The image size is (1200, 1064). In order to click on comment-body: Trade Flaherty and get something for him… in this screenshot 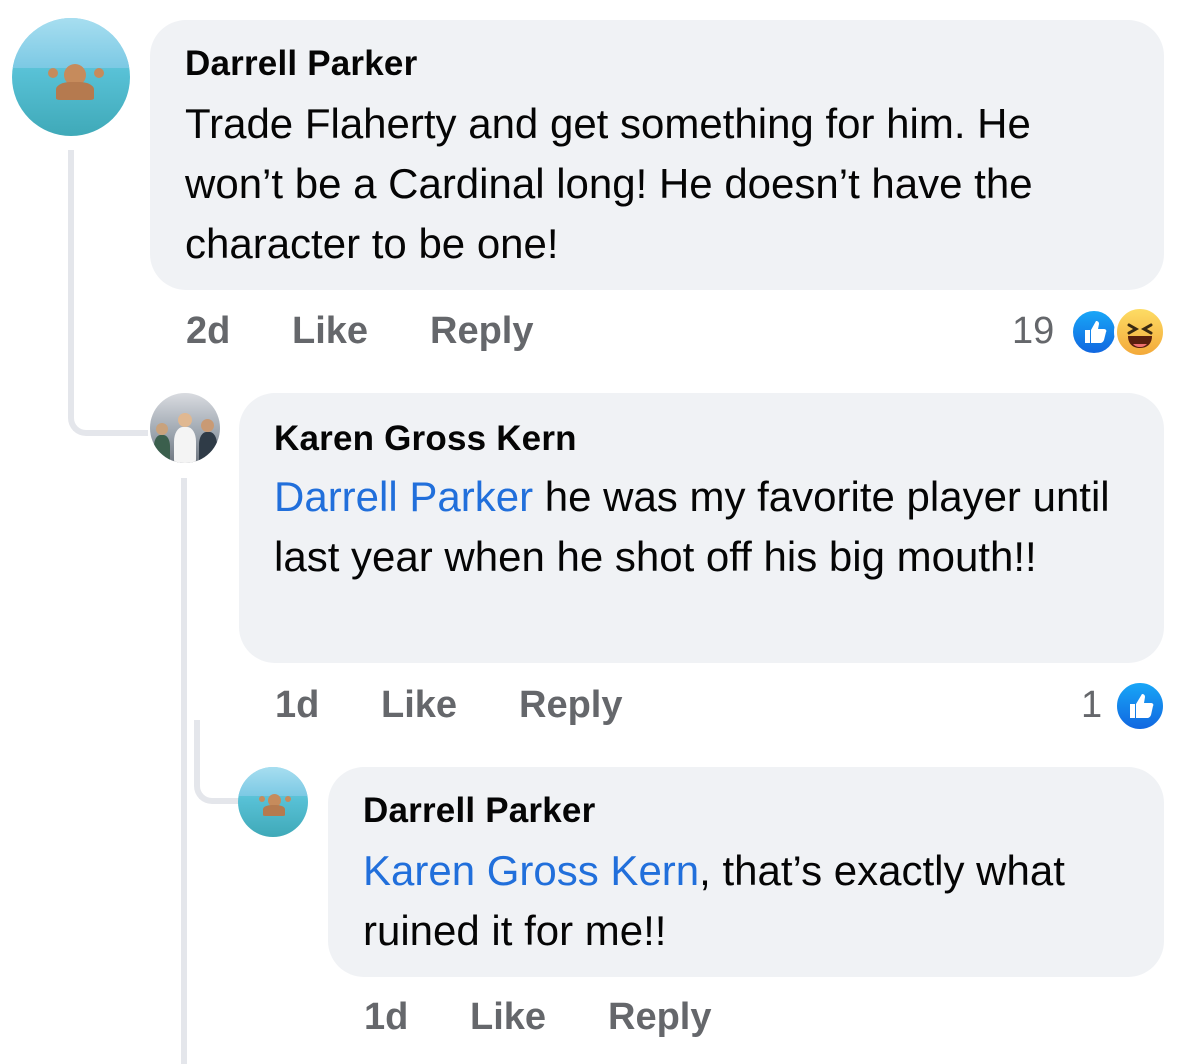, I will do `click(609, 183)`.